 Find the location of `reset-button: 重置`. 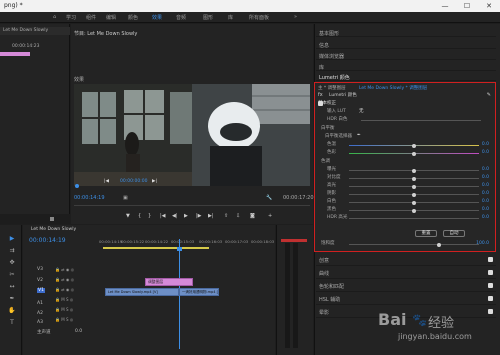

reset-button: 重置 is located at coordinates (426, 233).